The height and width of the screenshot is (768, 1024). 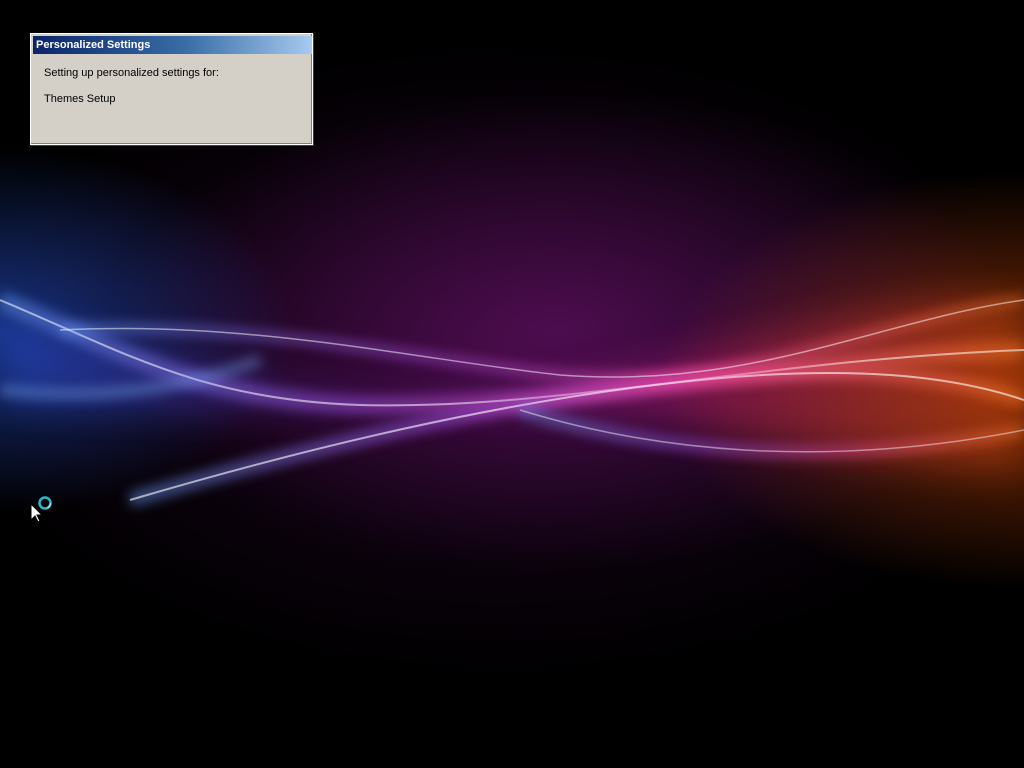 What do you see at coordinates (93, 45) in the screenshot?
I see `dialog-title: Personalized Settings` at bounding box center [93, 45].